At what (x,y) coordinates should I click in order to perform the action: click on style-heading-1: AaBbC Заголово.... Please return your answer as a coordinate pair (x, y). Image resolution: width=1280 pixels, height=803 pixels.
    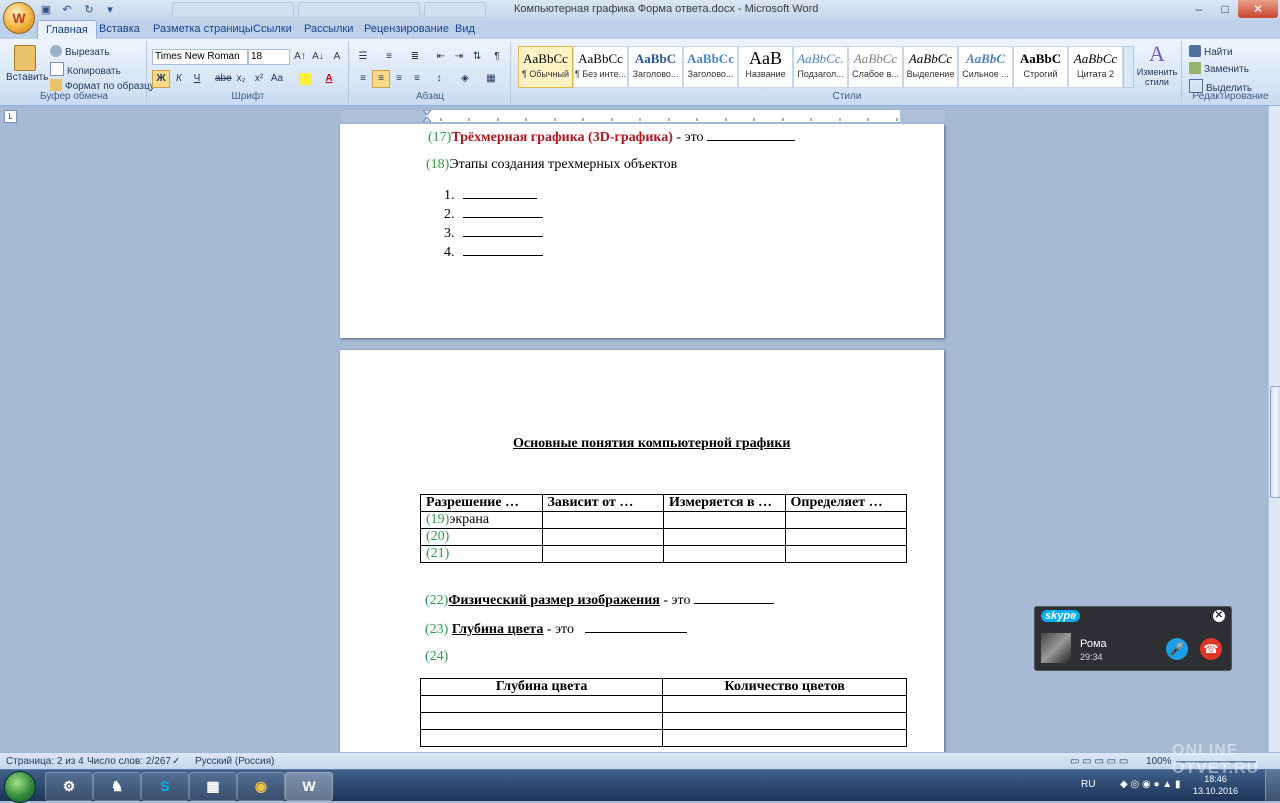
    Looking at the image, I should click on (655, 67).